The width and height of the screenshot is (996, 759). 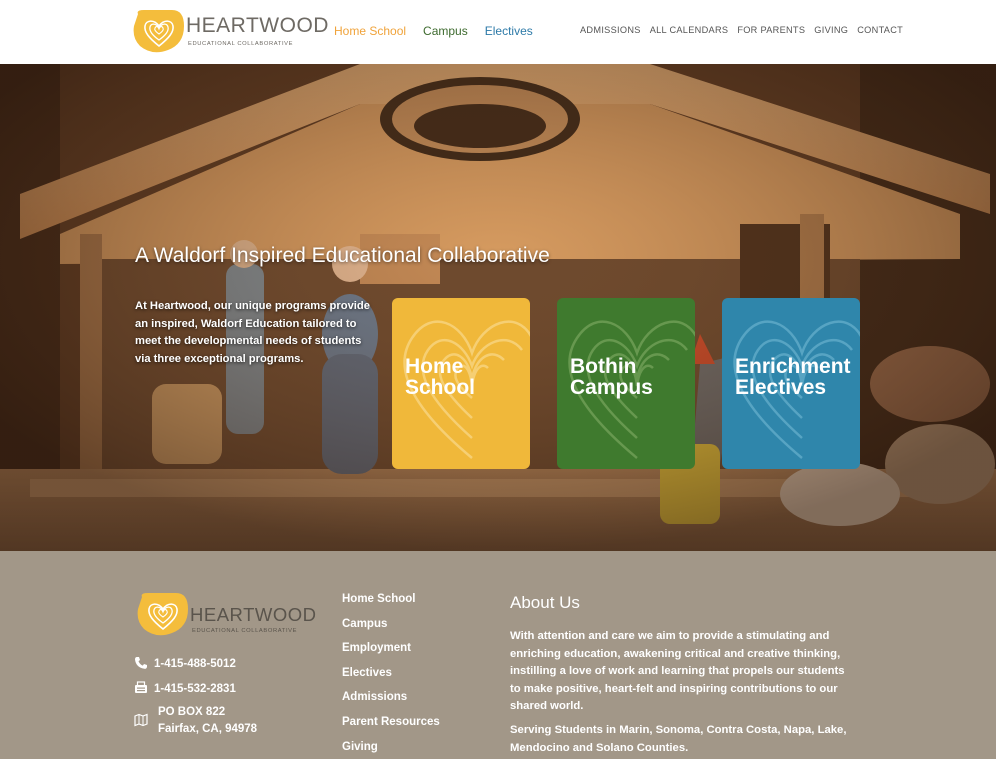 I want to click on logo: HEARTWOOD EDUCATIONAL COLLABORATIVE, so click(x=230, y=32).